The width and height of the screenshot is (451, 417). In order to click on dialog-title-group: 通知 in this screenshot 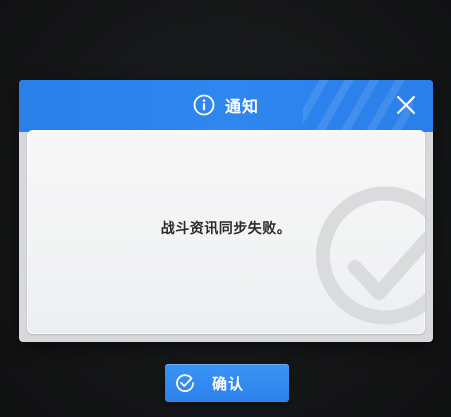, I will do `click(226, 105)`.